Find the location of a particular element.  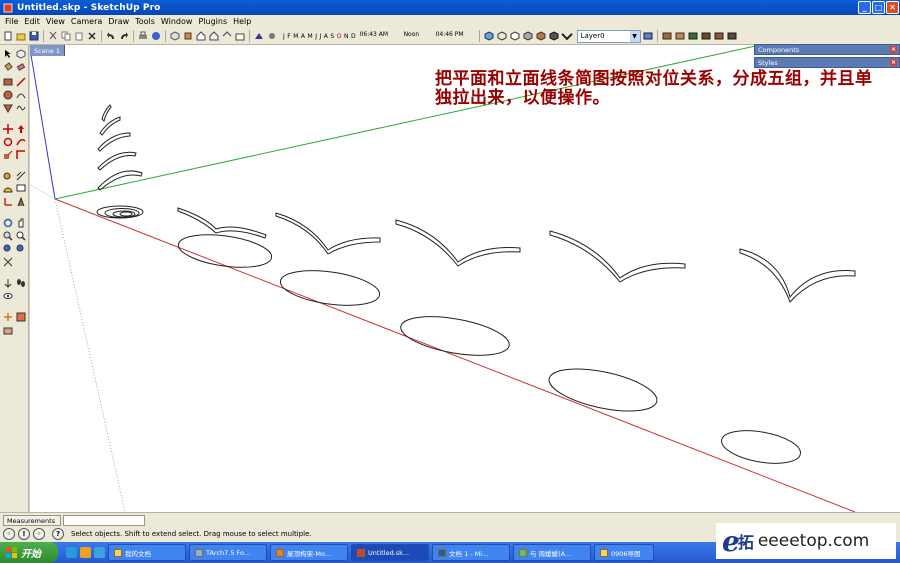

fog-toggle-icon is located at coordinates (272, 36).